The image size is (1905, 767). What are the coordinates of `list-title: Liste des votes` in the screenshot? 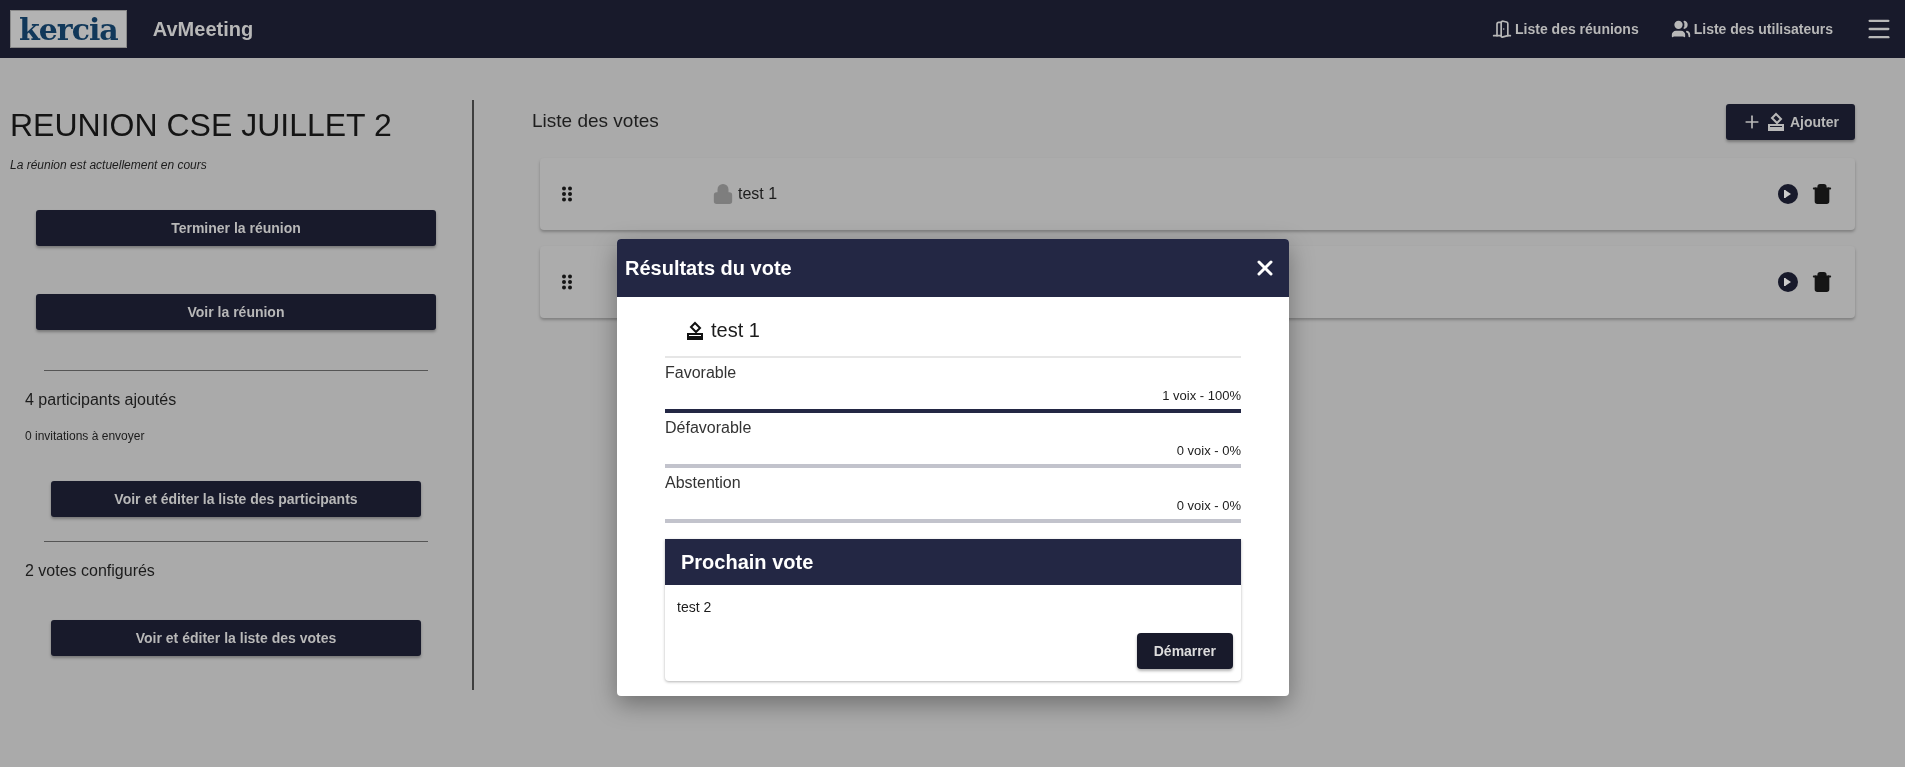 It's located at (595, 121).